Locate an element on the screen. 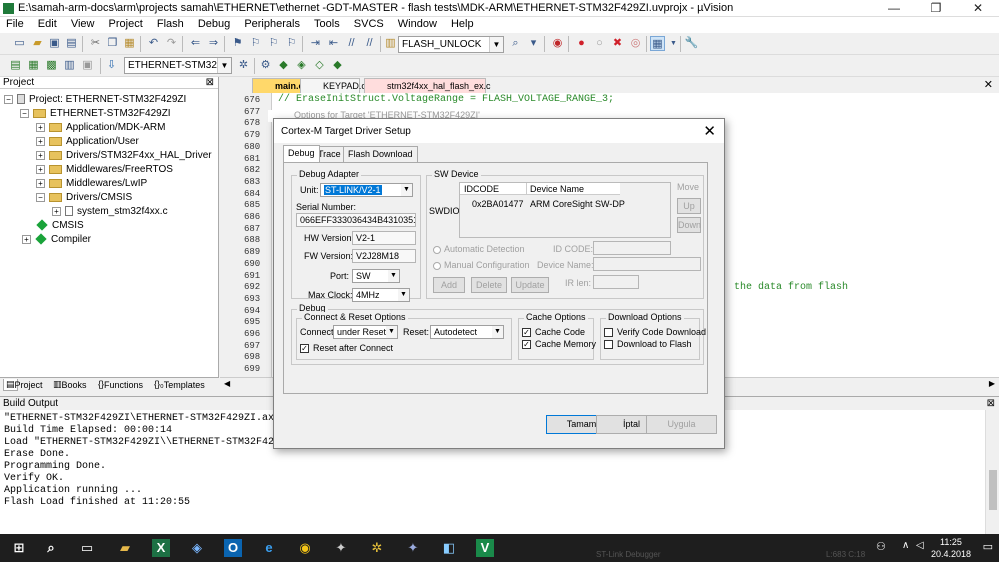 This screenshot has width=999, height=562. tools-app-icon: ✲ is located at coordinates (377, 548).